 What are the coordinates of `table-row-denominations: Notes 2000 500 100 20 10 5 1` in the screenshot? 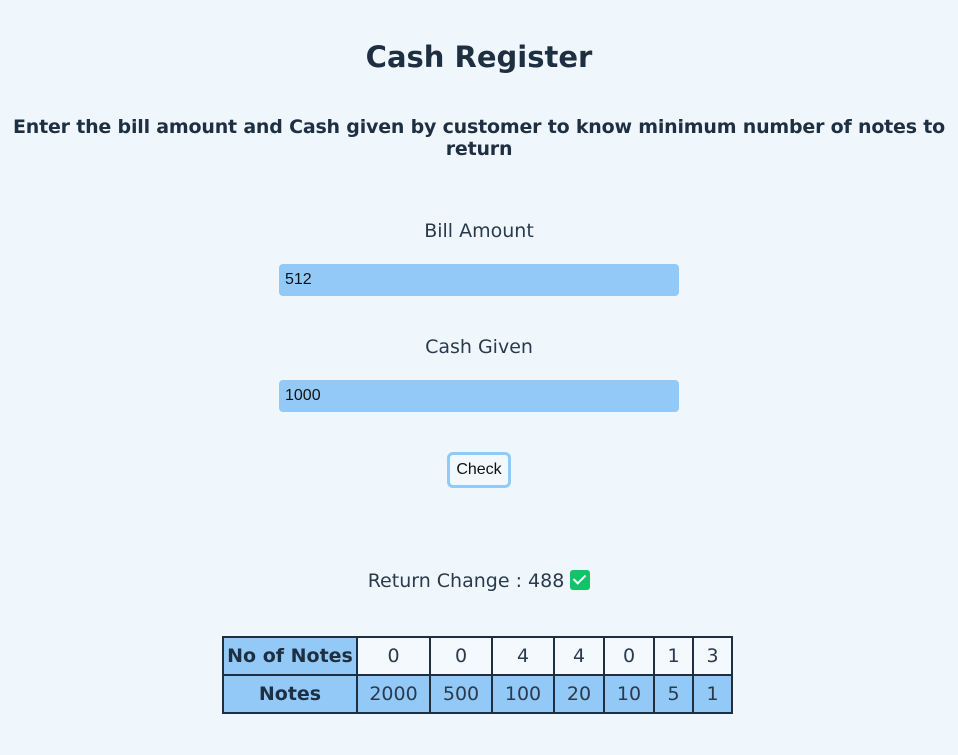 It's located at (477, 694).